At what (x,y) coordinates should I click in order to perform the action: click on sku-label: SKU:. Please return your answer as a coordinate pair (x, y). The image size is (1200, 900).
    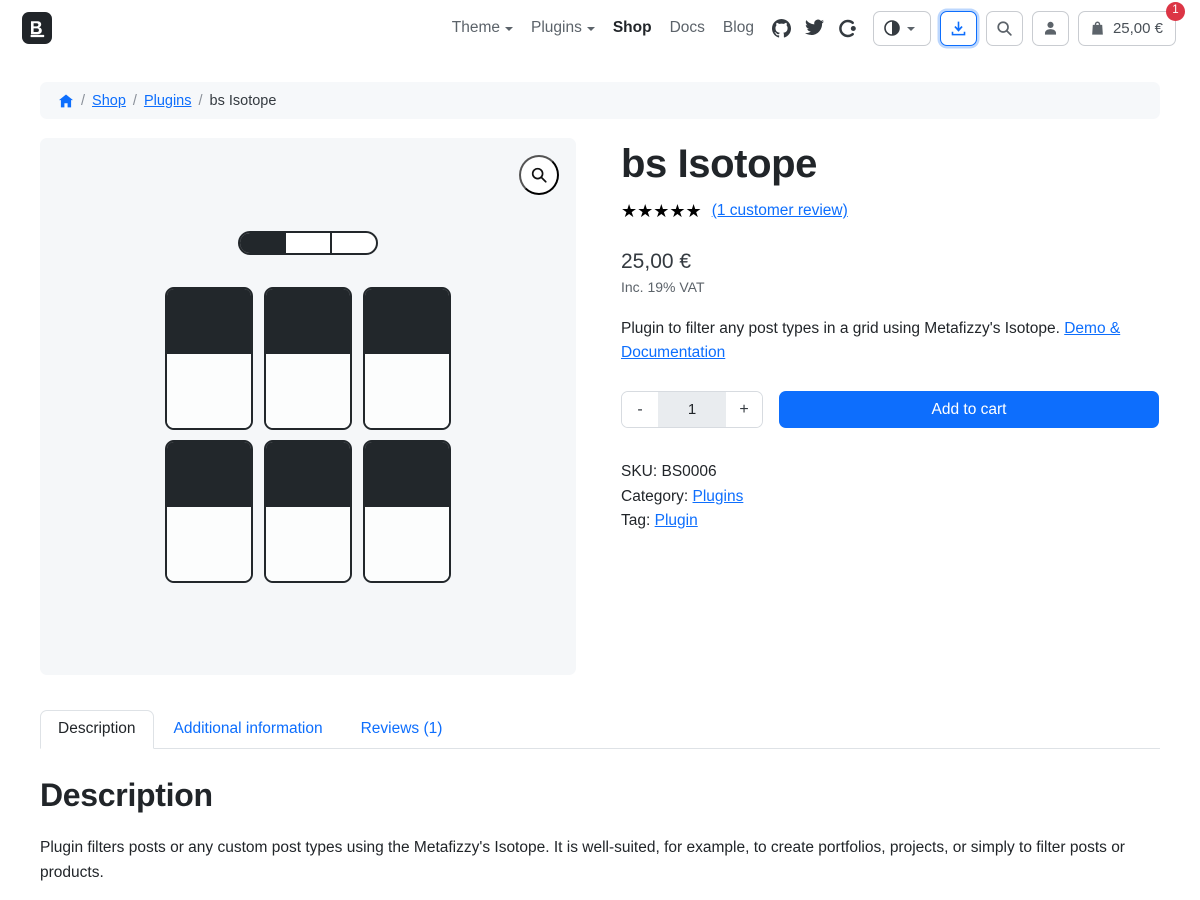
    Looking at the image, I should click on (639, 472).